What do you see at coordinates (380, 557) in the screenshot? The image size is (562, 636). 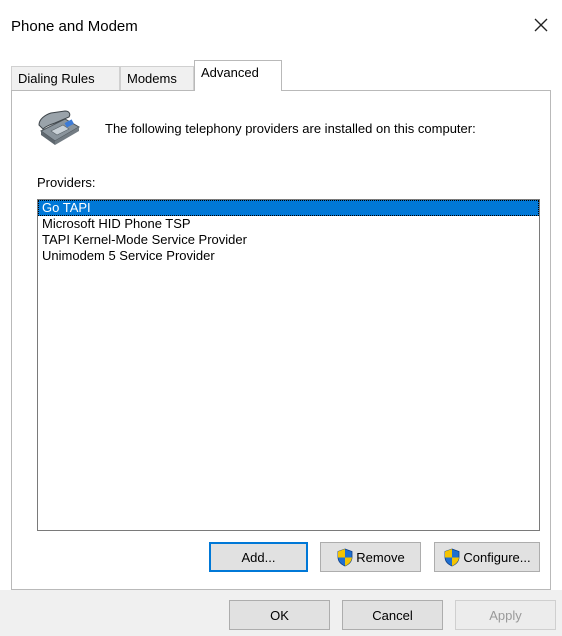 I see `remove-button-label: Remove` at bounding box center [380, 557].